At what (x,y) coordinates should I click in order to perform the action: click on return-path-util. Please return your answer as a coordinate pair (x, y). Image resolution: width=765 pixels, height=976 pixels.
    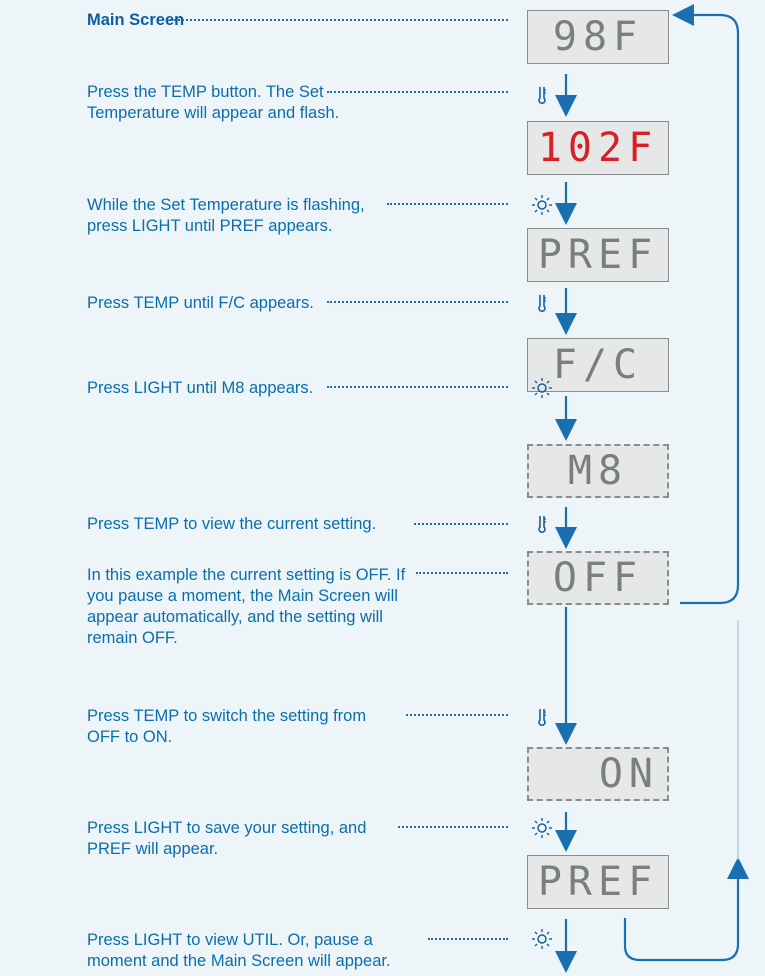
    Looking at the image, I should click on (686, 909).